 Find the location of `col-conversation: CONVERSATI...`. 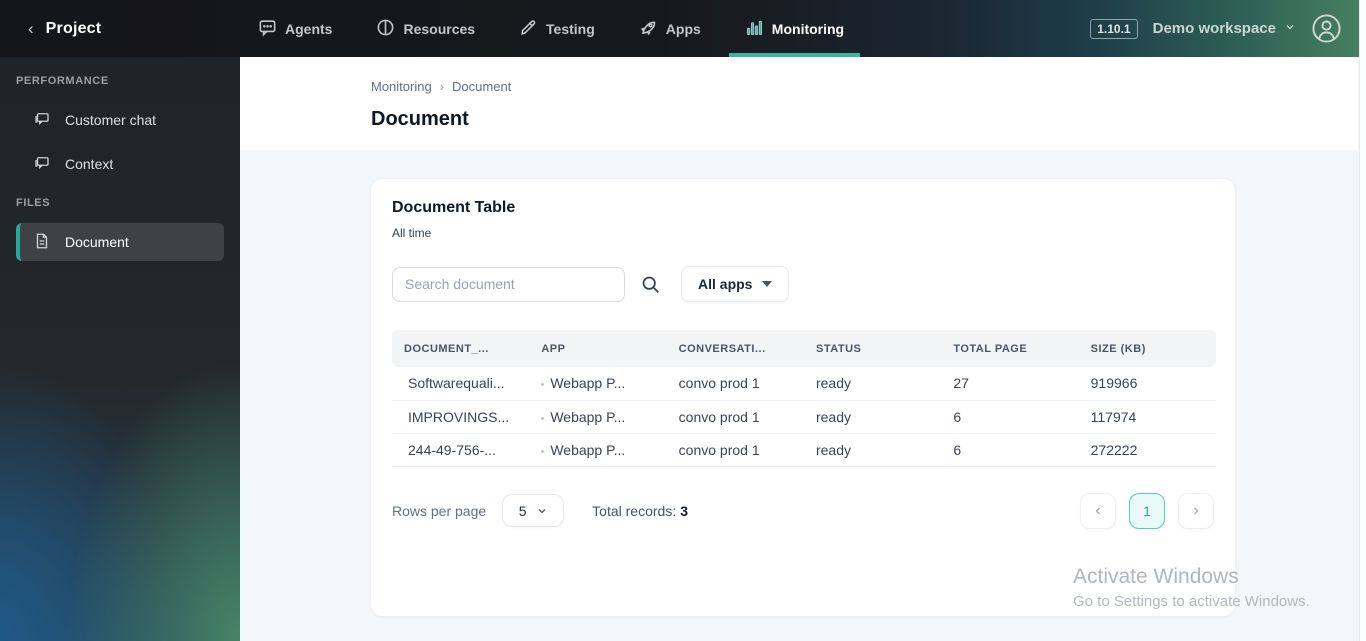

col-conversation: CONVERSATI... is located at coordinates (735, 348).